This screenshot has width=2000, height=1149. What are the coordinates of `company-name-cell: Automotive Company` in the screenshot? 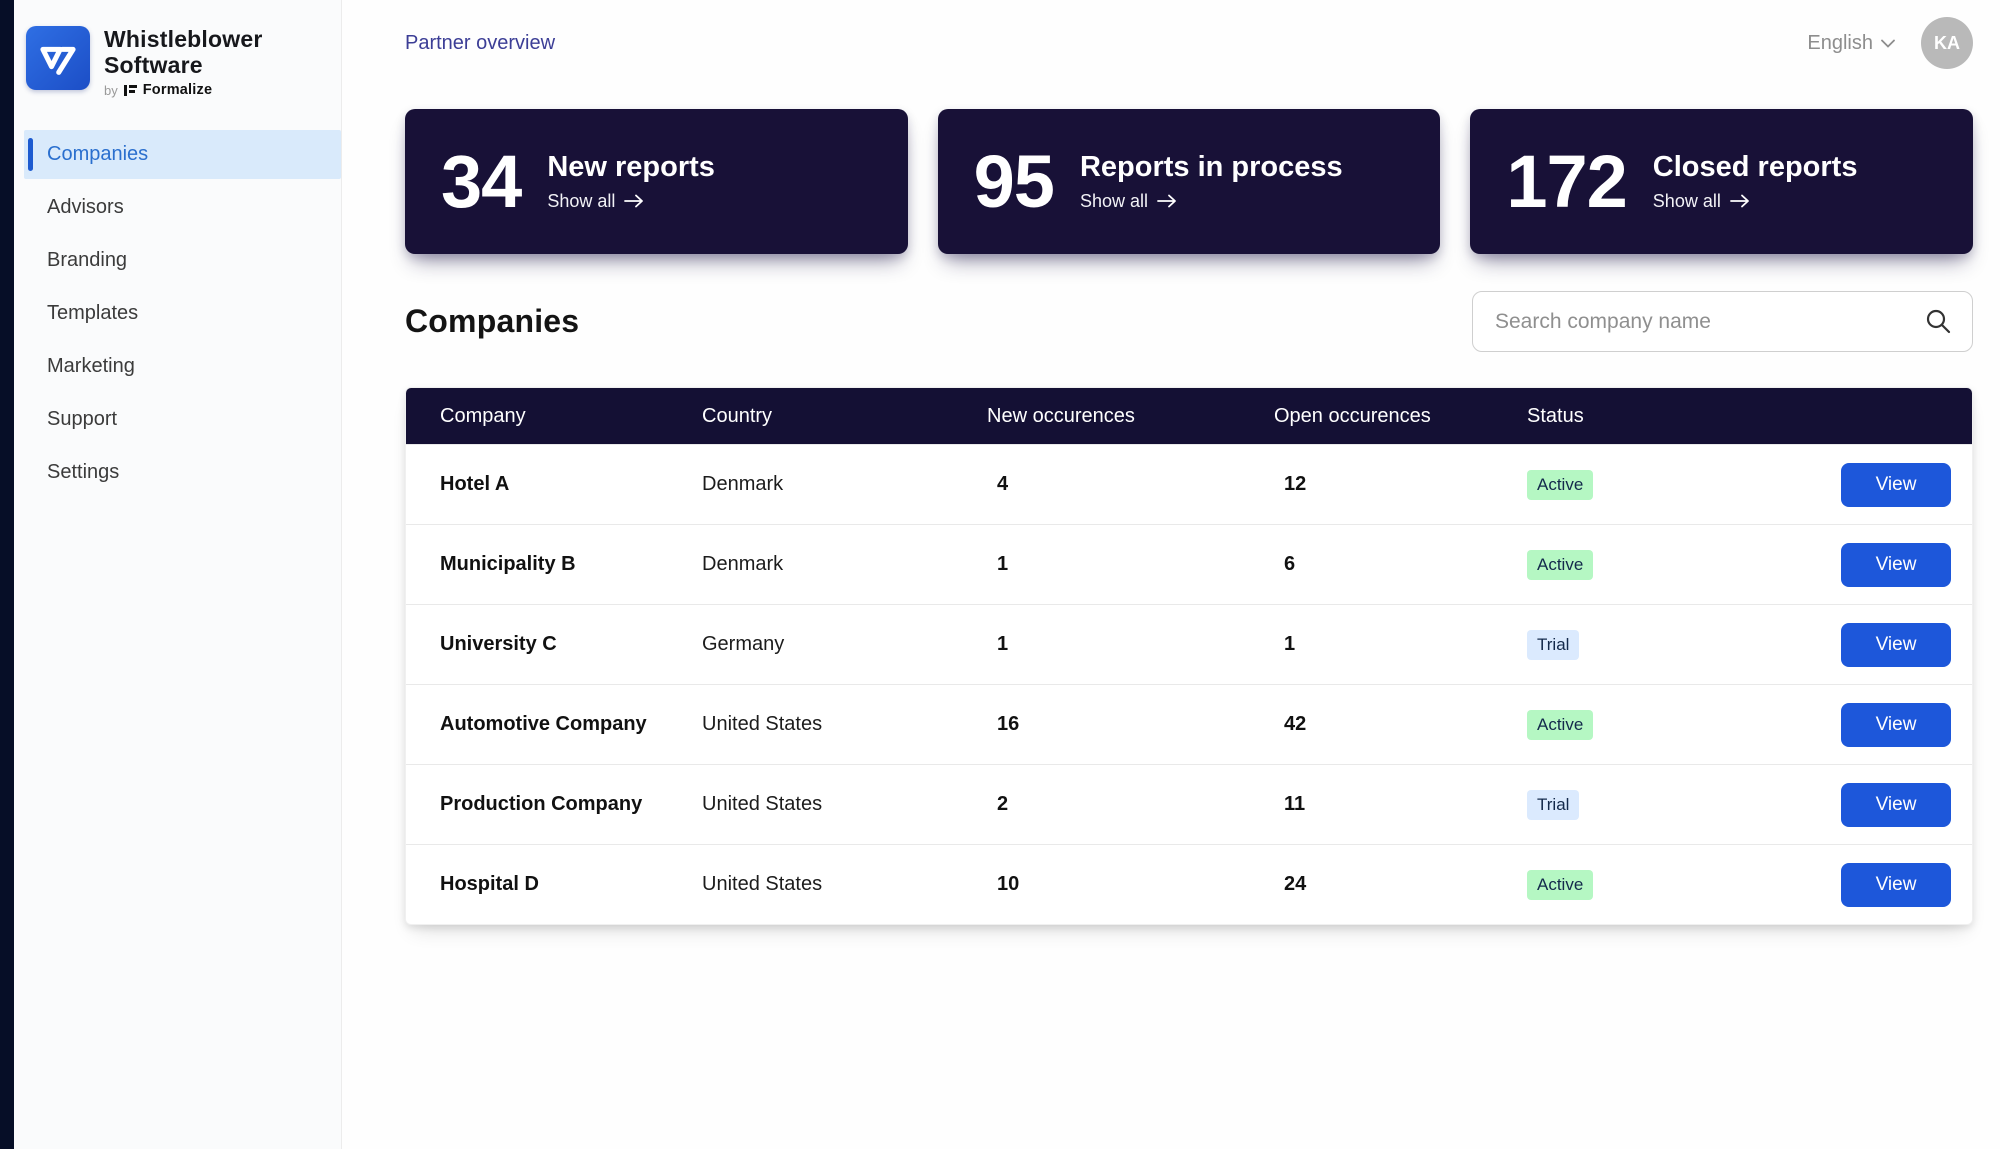 It's located at (543, 724).